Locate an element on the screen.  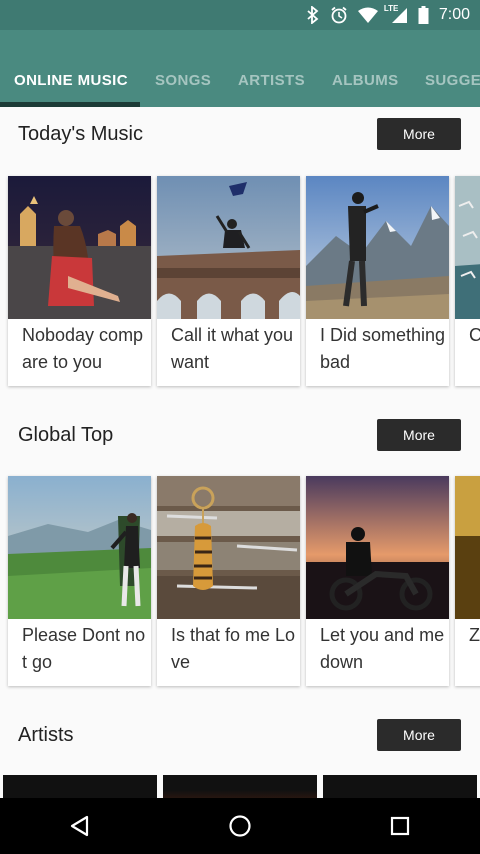
tab-songs: SONGS is located at coordinates (183, 80).